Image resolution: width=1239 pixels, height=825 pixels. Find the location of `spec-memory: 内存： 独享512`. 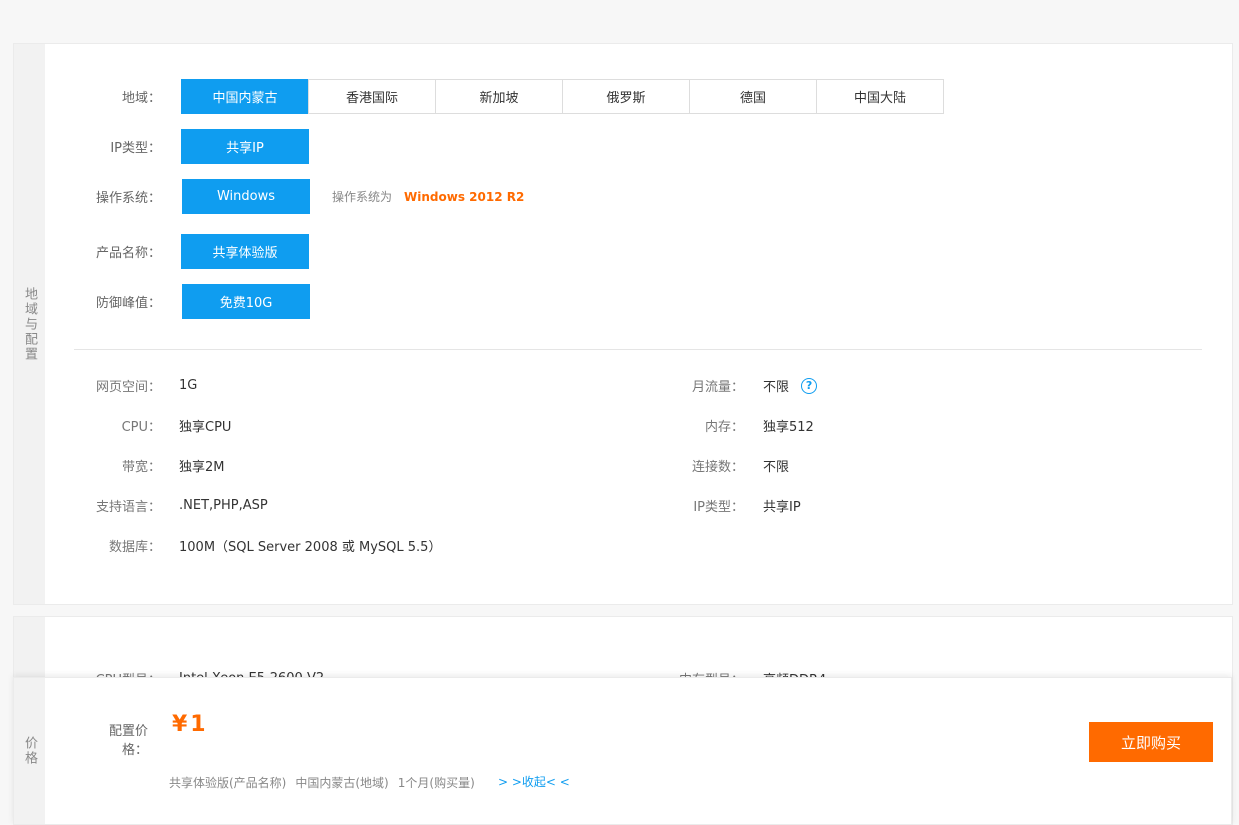

spec-memory: 内存： 独享512 is located at coordinates (744, 425).